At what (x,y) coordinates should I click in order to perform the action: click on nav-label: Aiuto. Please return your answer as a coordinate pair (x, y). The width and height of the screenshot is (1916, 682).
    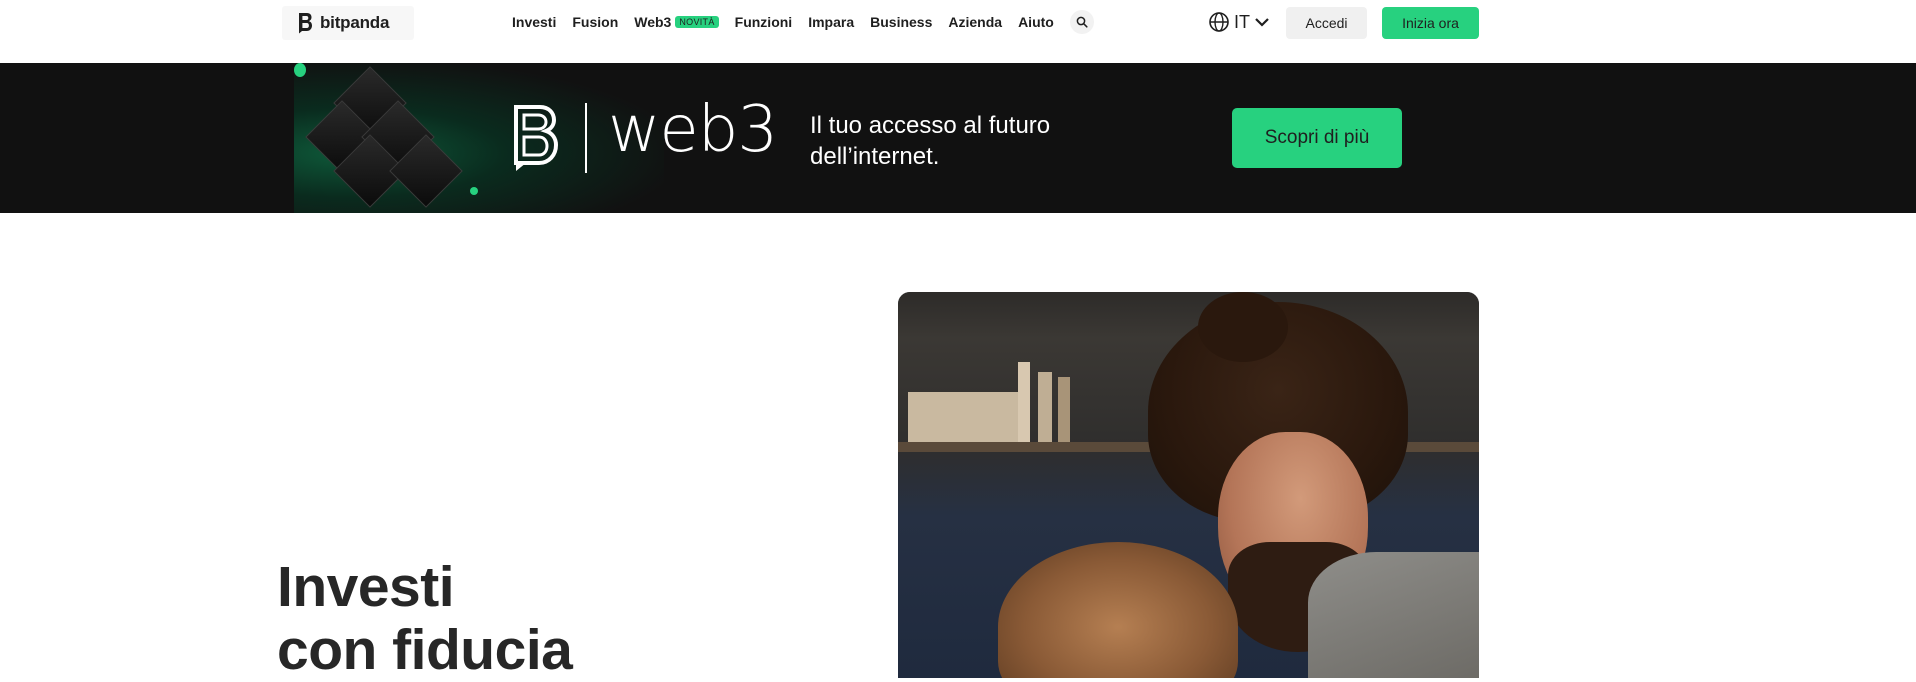
    Looking at the image, I should click on (1036, 22).